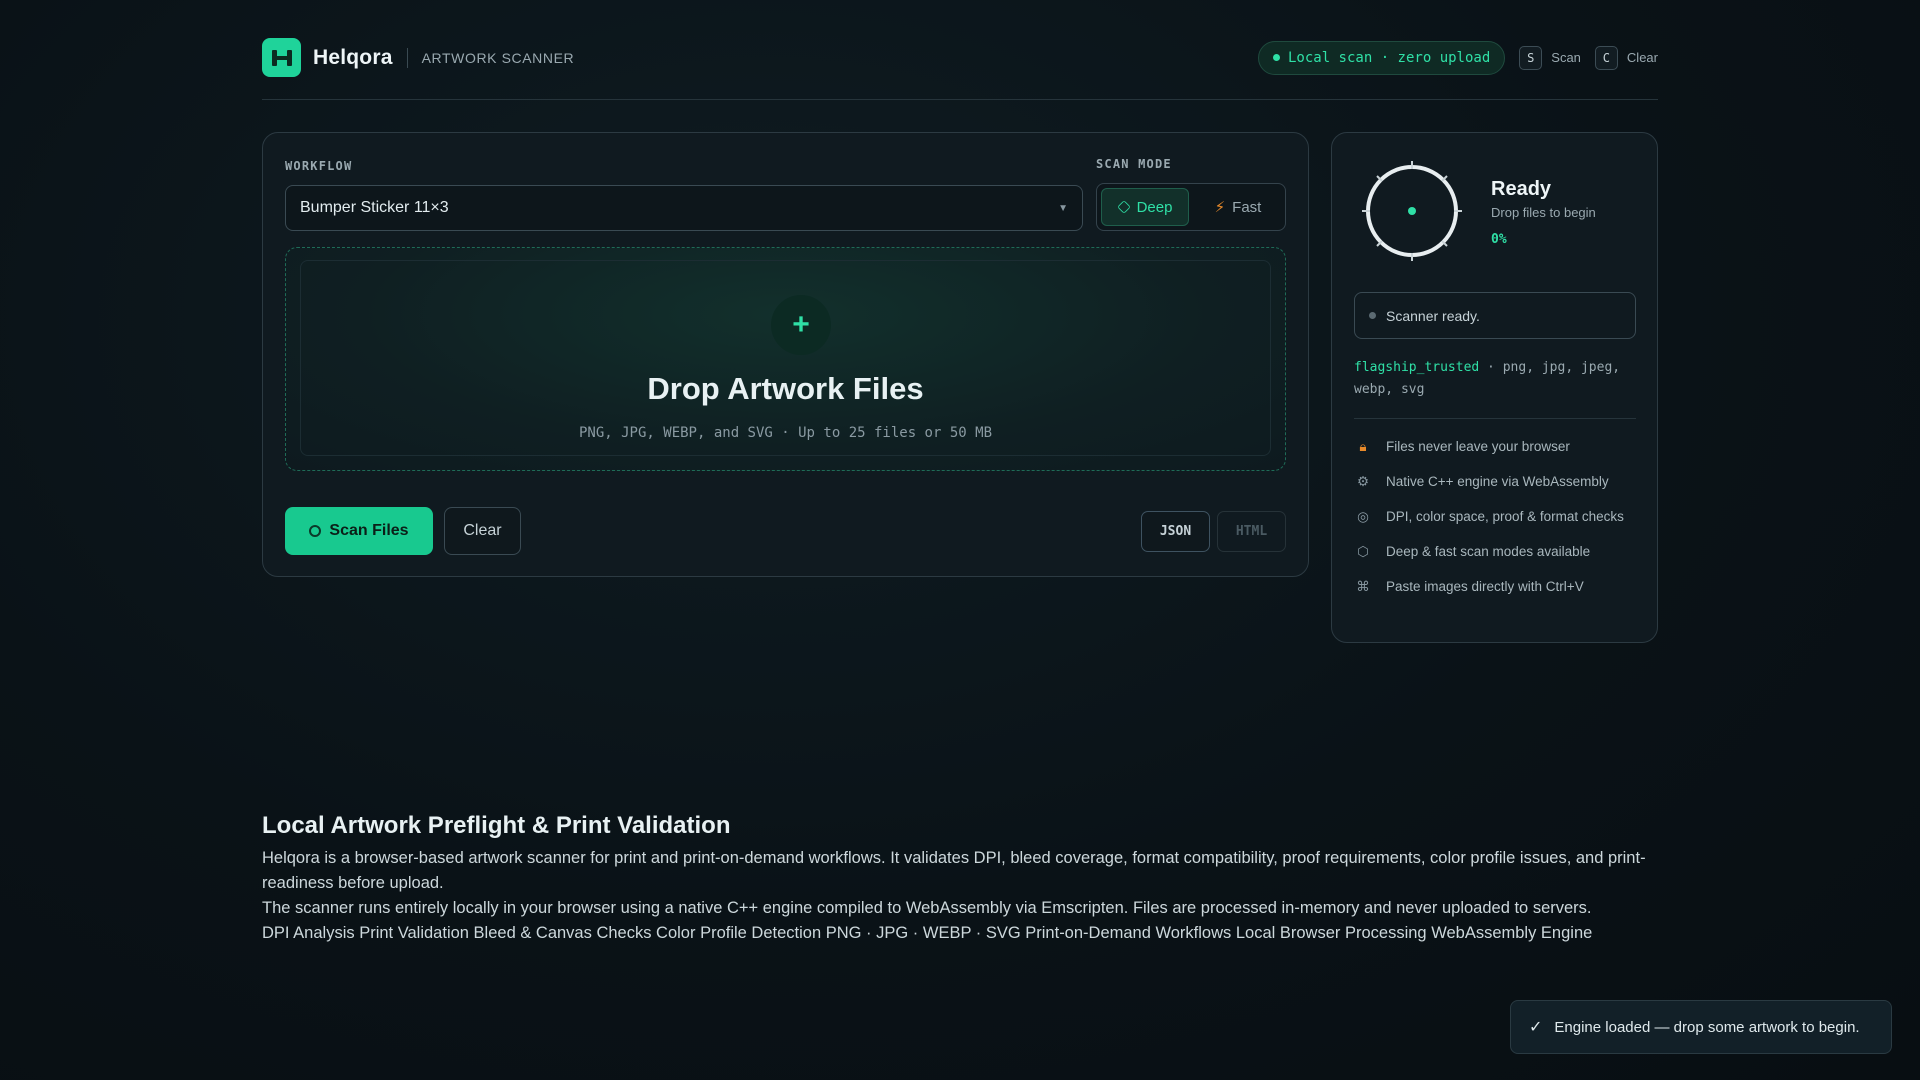  What do you see at coordinates (1363, 551) in the screenshot?
I see `hexagon-icon: ⬡` at bounding box center [1363, 551].